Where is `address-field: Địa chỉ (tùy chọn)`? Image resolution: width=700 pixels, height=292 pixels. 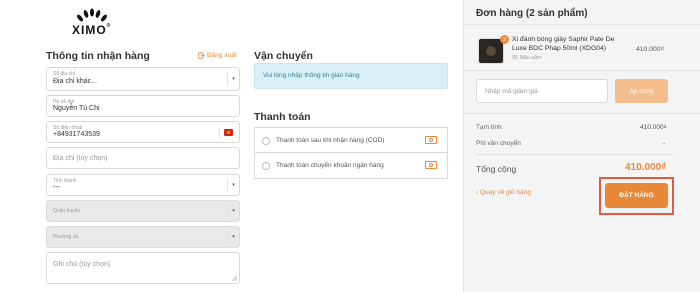 address-field: Địa chỉ (tùy chọn) is located at coordinates (143, 158).